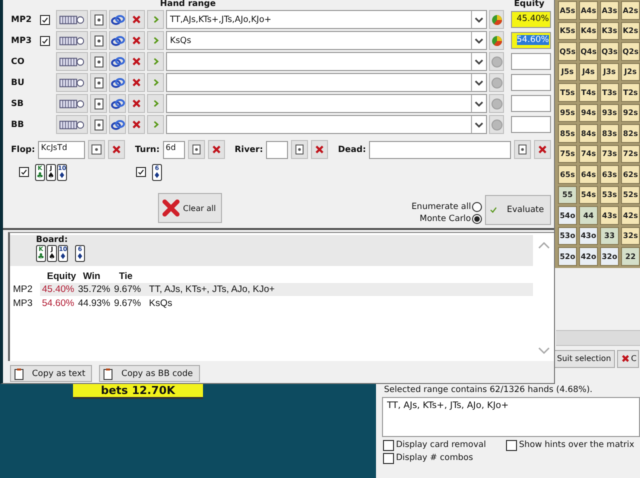 The image size is (640, 478). I want to click on range-combo: KsQs, so click(326, 40).